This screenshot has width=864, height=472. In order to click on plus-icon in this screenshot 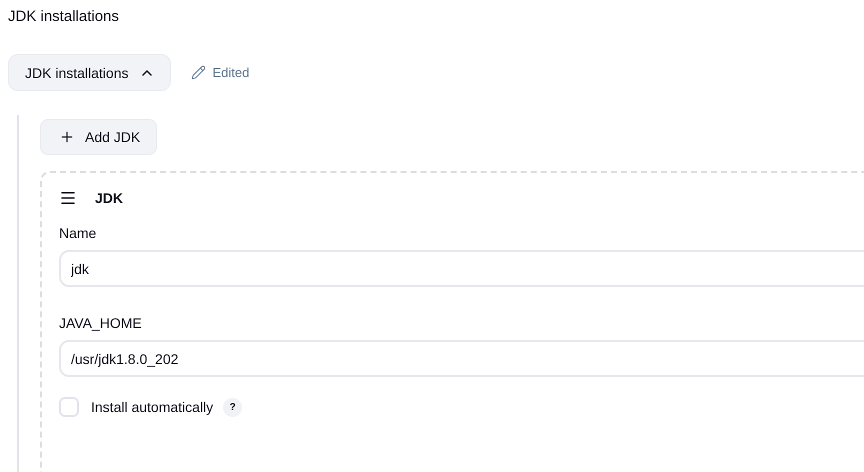, I will do `click(67, 137)`.